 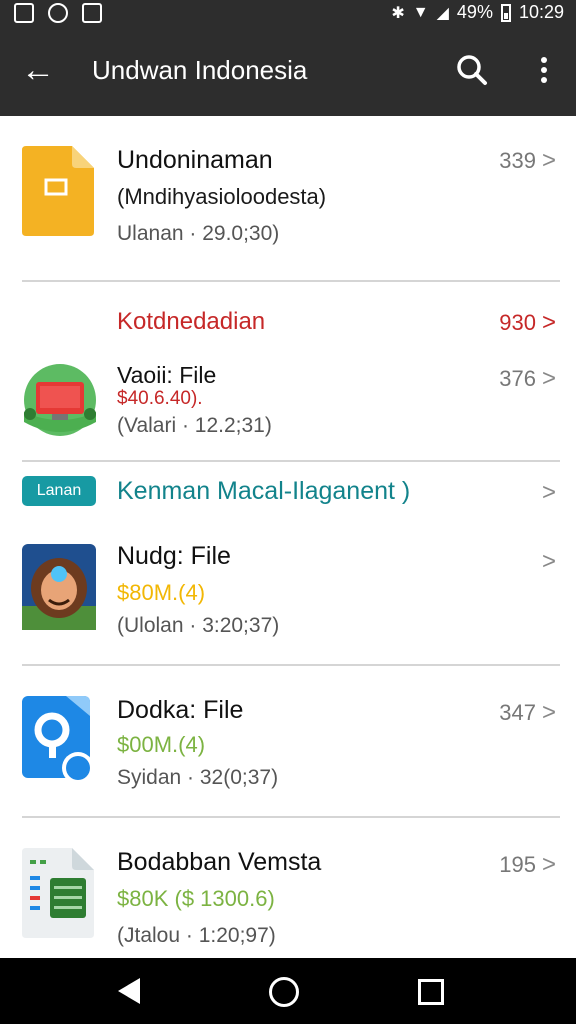 I want to click on item-count: 376, so click(x=517, y=378).